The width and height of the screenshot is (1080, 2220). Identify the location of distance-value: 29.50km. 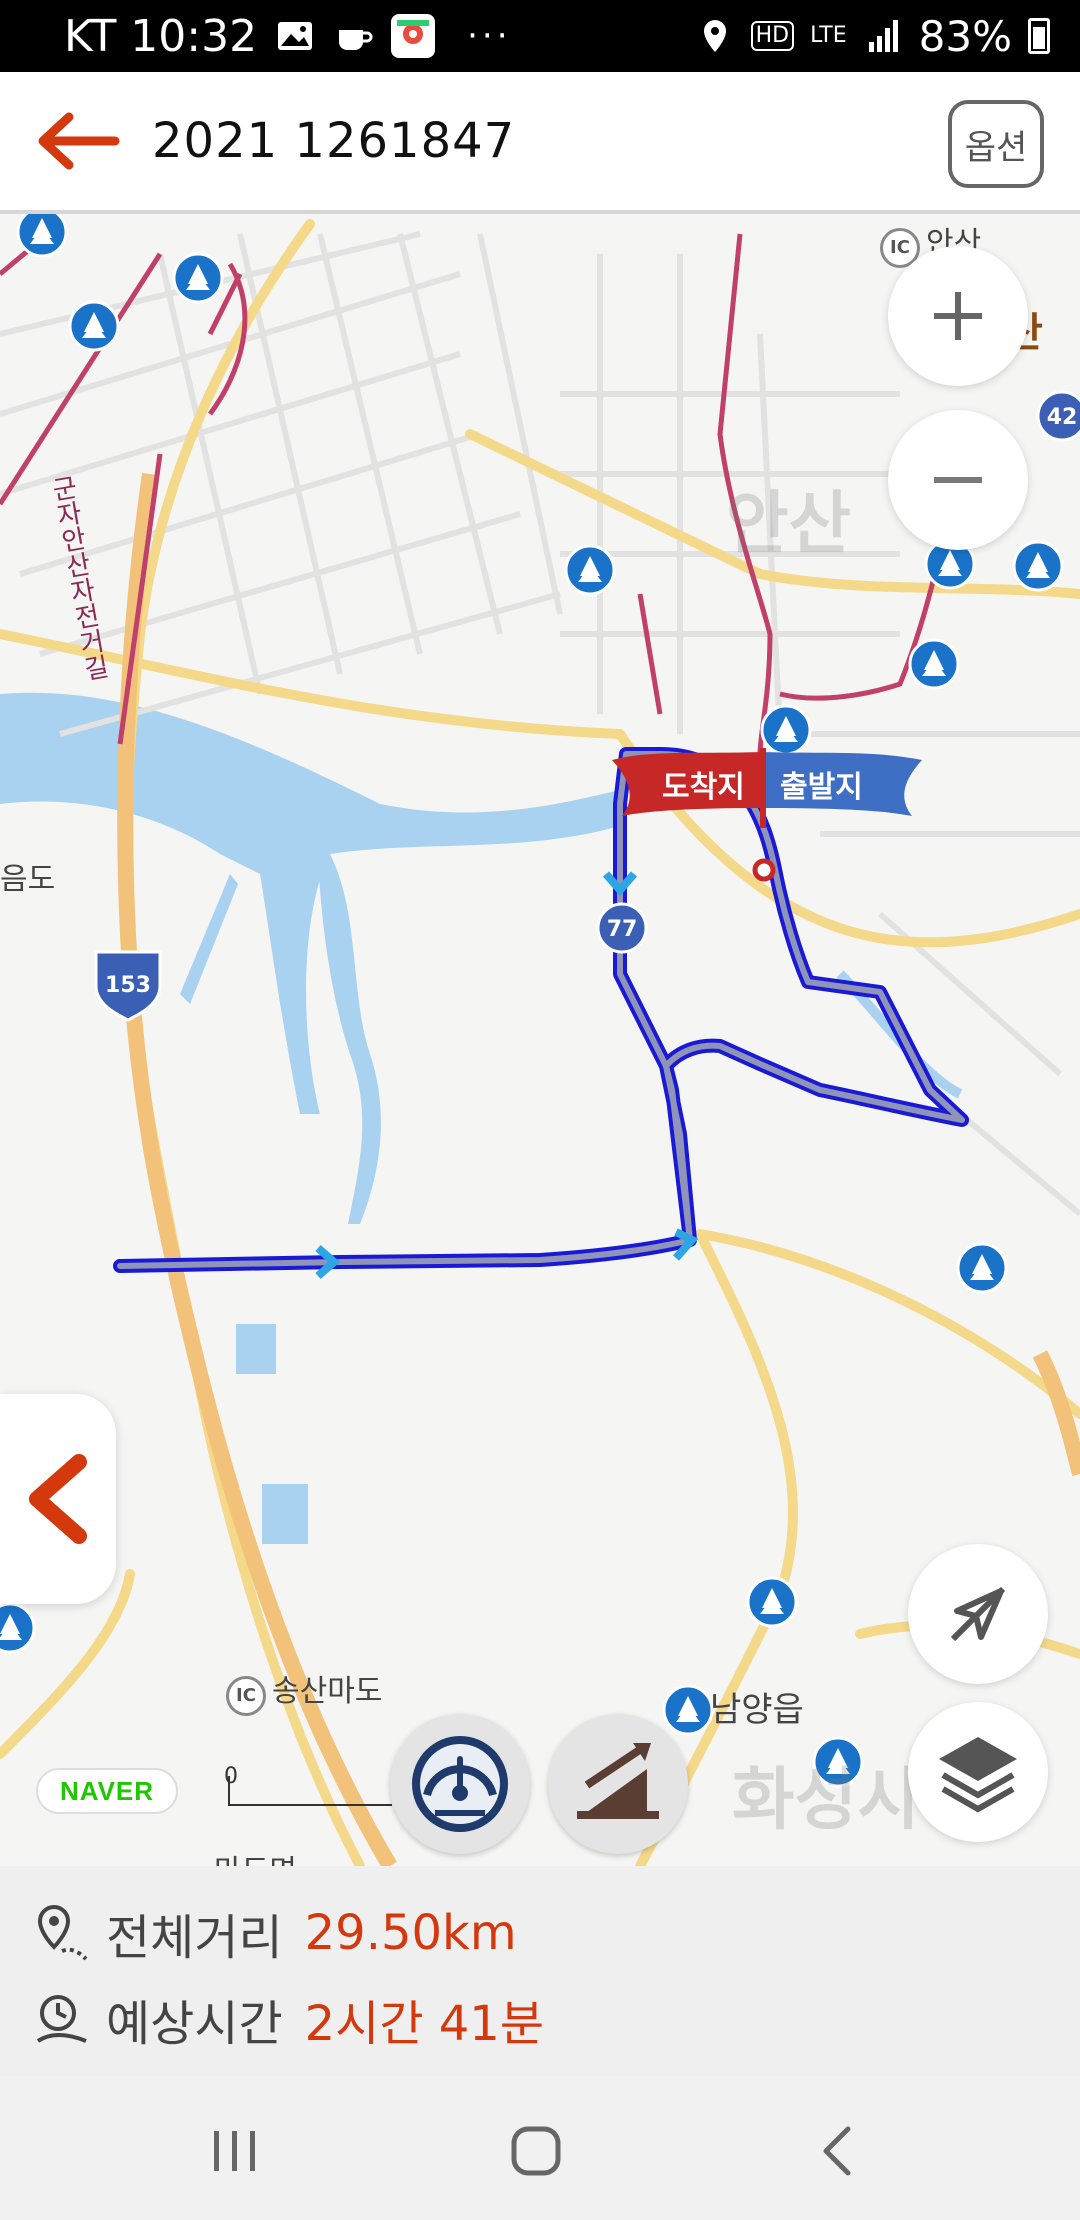
(410, 1933).